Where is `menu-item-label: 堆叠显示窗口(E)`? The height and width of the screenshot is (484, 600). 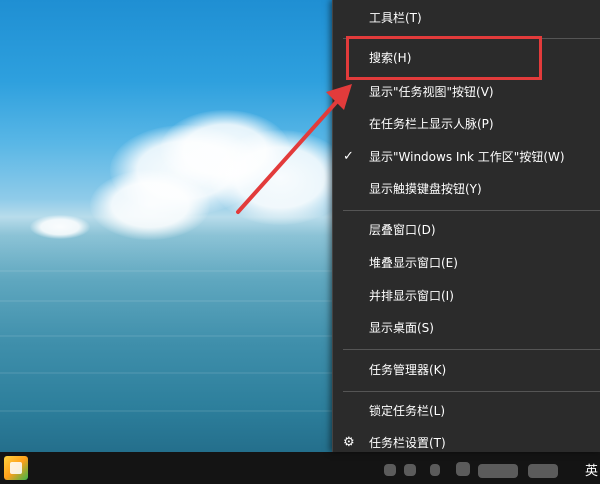
menu-item-label: 堆叠显示窗口(E) is located at coordinates (413, 263).